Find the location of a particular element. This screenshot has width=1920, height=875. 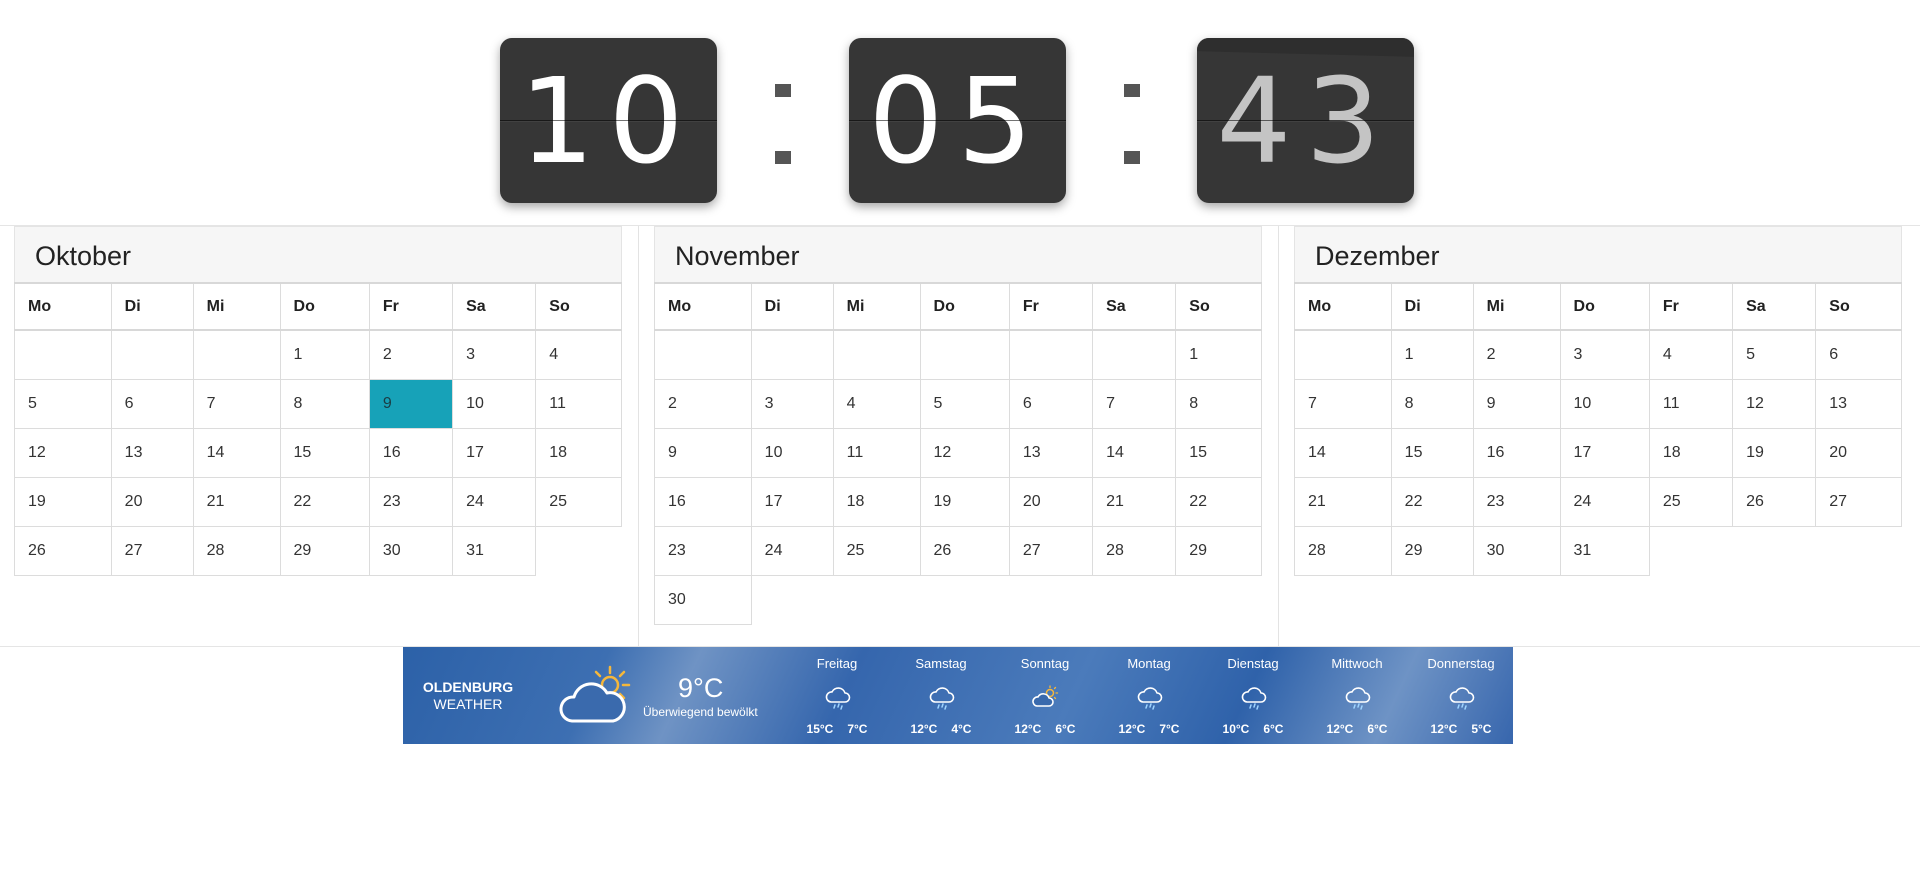

weekday-header: Di is located at coordinates (792, 306).